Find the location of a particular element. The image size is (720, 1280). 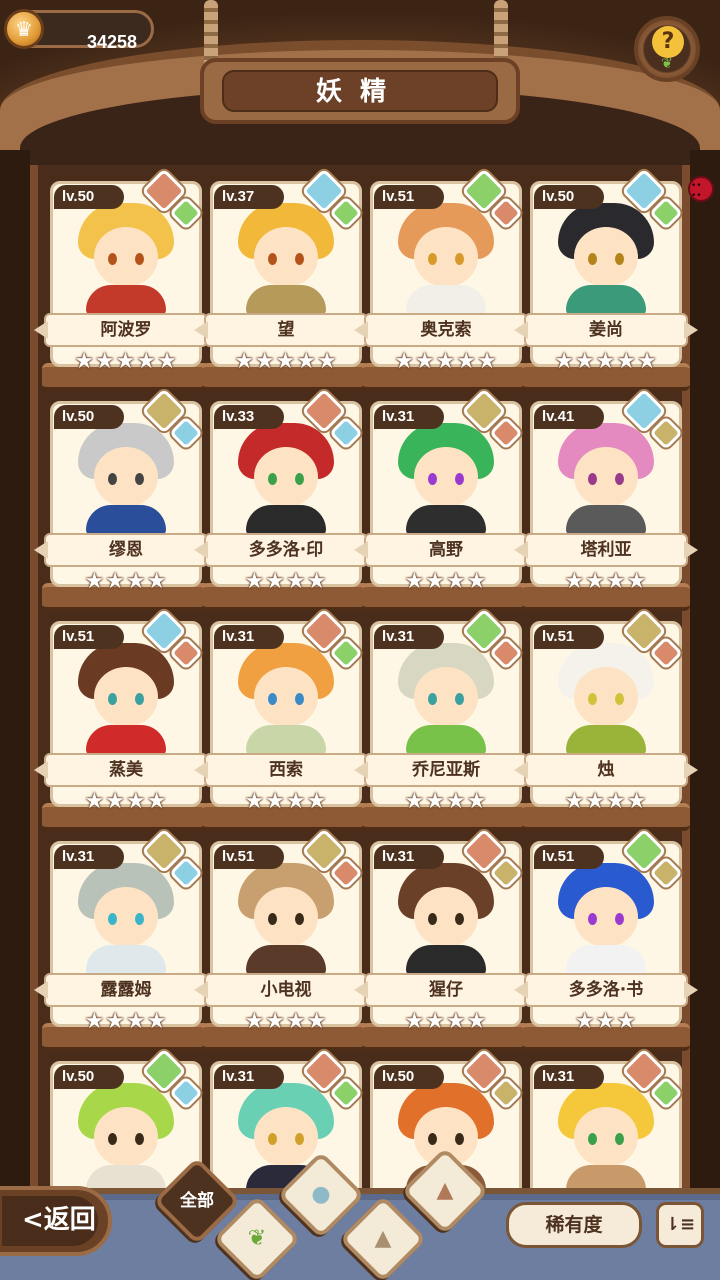

level-badge: lv.37 is located at coordinates (249, 197).